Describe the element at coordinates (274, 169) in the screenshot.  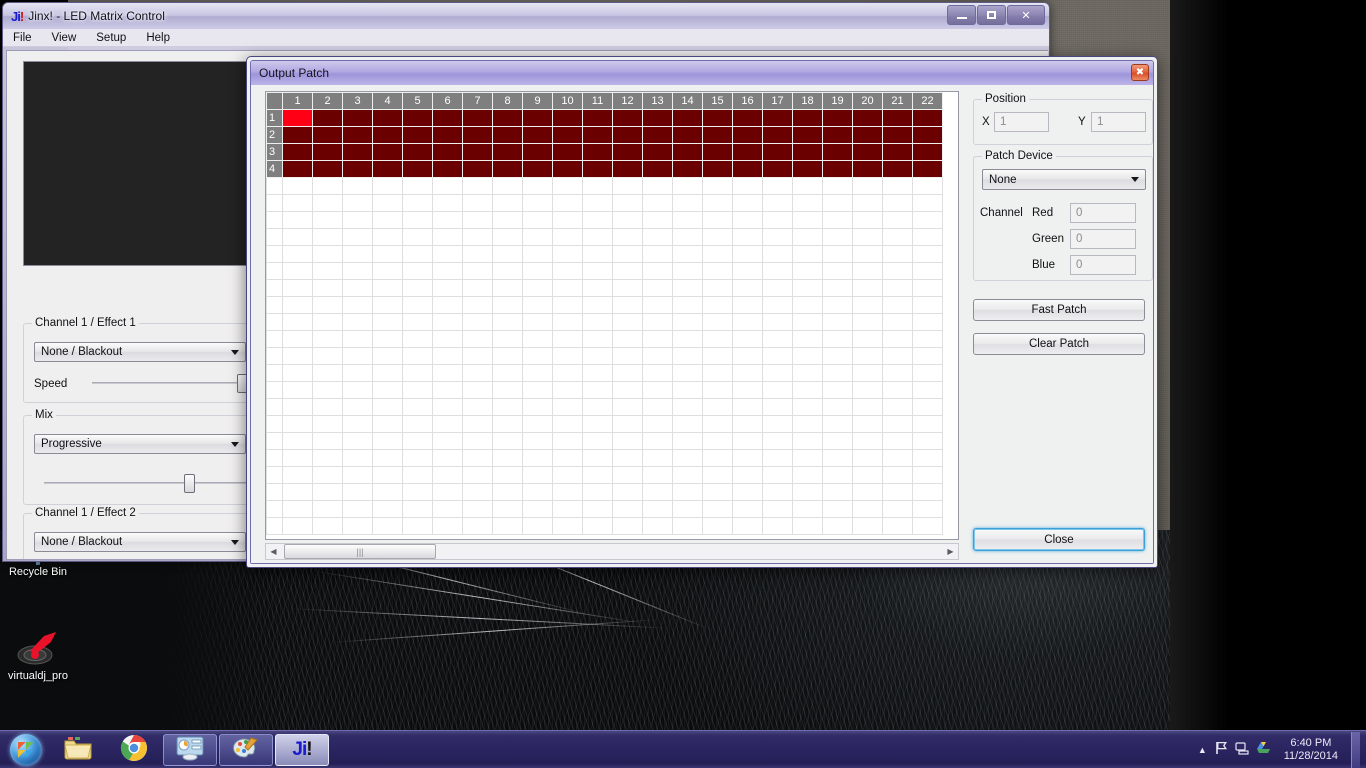
I see `grid-row-header: 4` at that location.